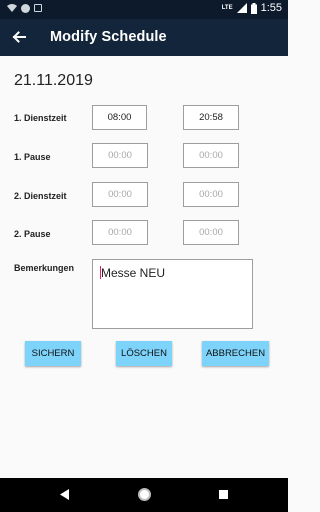 This screenshot has width=320, height=512. What do you see at coordinates (120, 232) in the screenshot?
I see `pause-2-start-field: 00:00` at bounding box center [120, 232].